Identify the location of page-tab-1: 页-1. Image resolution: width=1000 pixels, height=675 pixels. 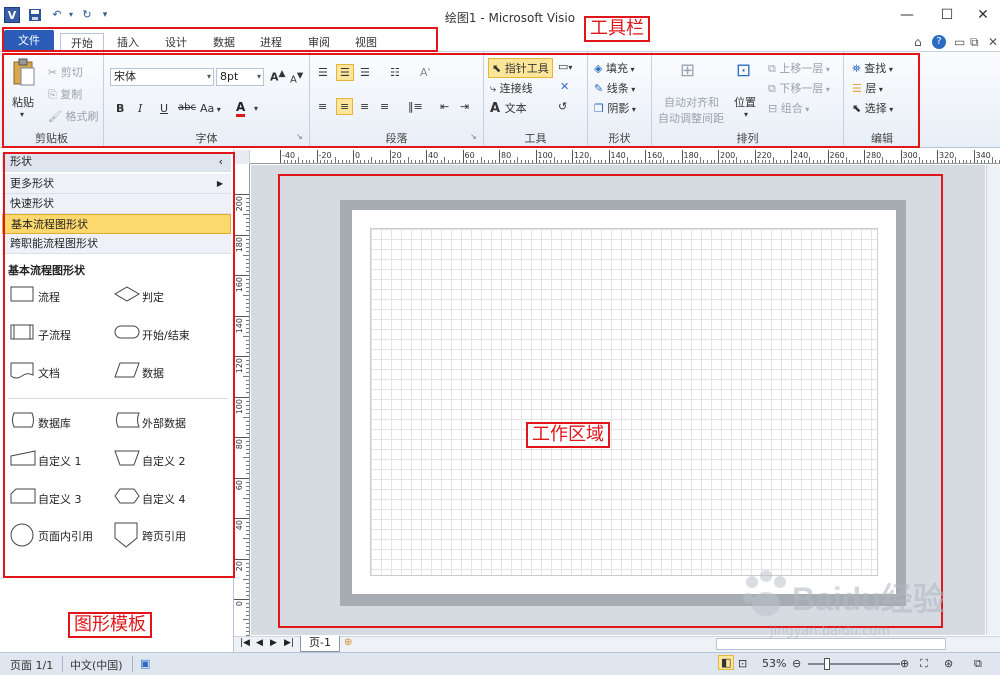
(320, 644).